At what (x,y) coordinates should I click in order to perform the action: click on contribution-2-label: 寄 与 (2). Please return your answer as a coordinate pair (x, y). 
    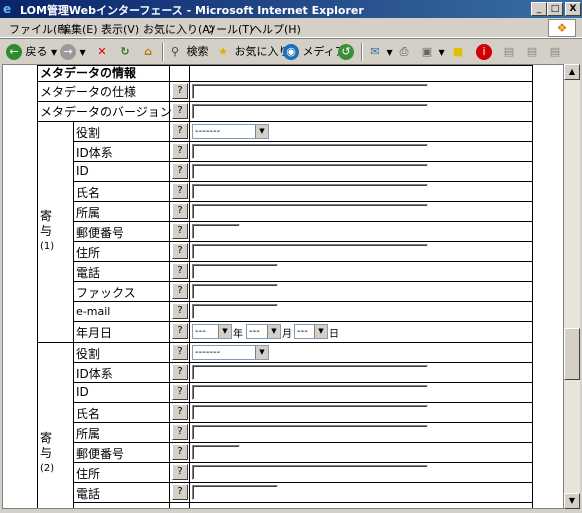
    Looking at the image, I should click on (47, 452).